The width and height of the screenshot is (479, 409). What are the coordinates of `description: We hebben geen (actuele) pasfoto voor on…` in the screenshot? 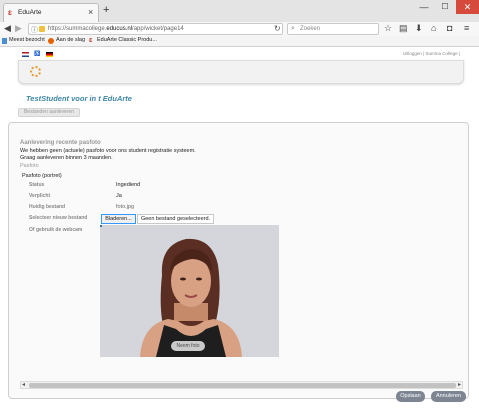 It's located at (108, 155).